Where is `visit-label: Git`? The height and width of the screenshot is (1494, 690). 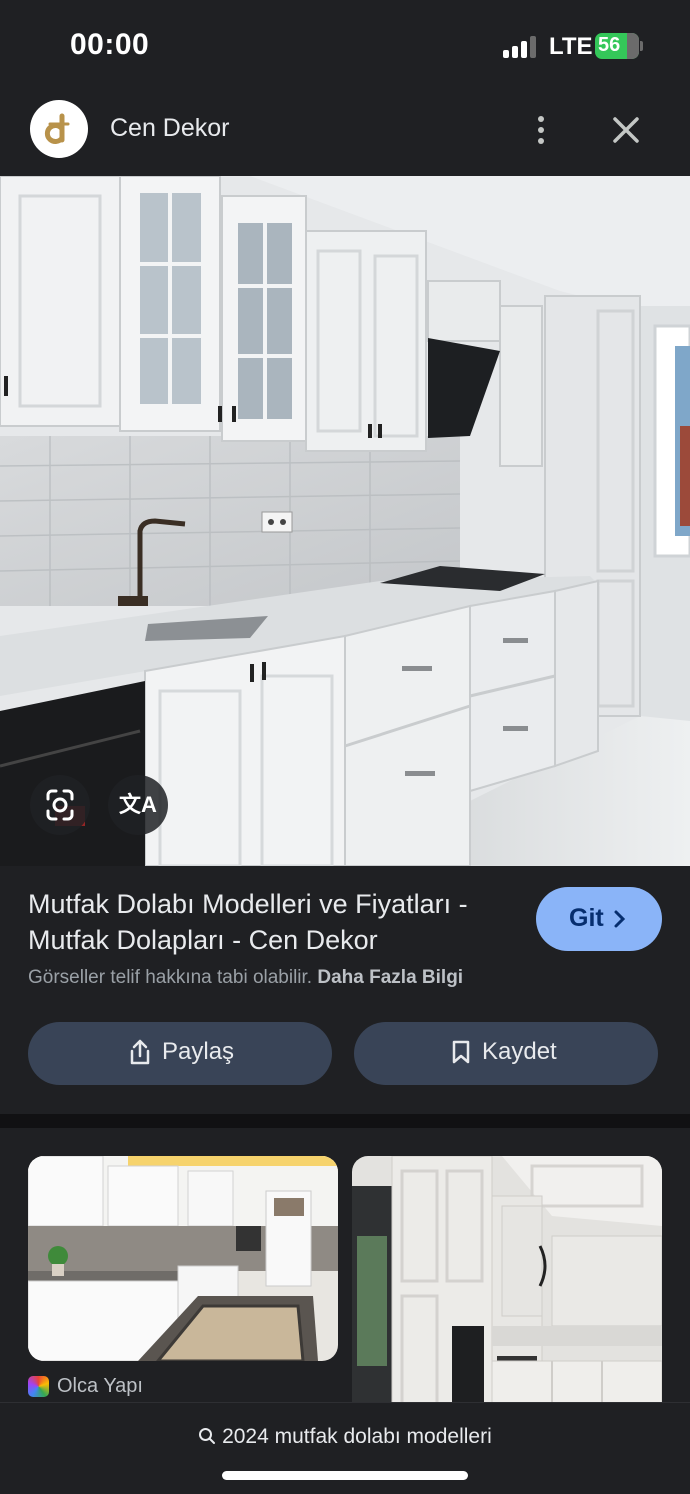
visit-label: Git is located at coordinates (586, 918).